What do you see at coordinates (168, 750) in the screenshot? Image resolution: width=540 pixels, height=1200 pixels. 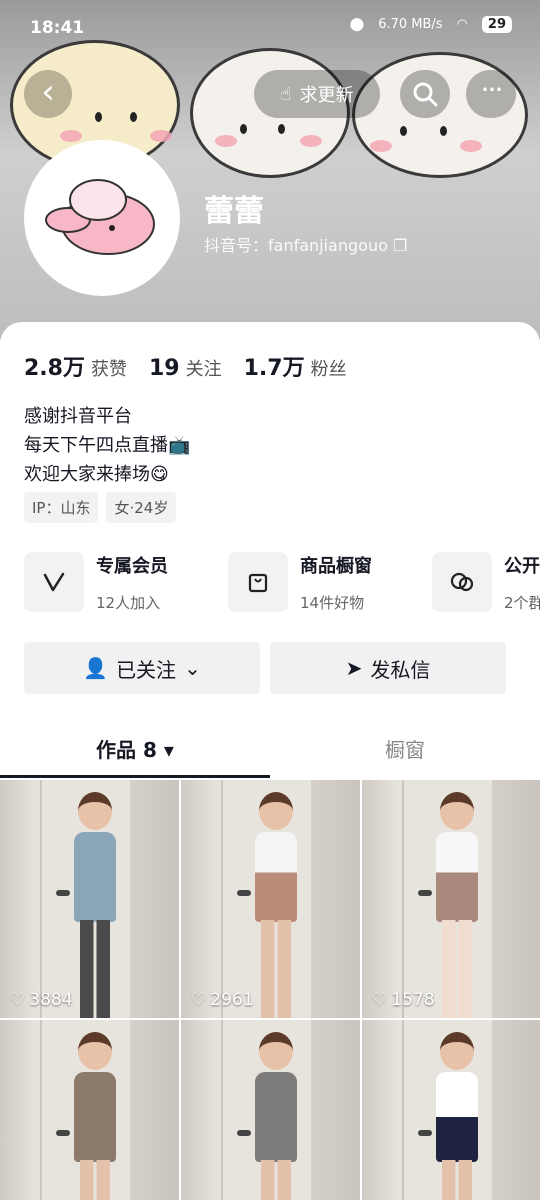 I see `caret-down-icon: ▾` at bounding box center [168, 750].